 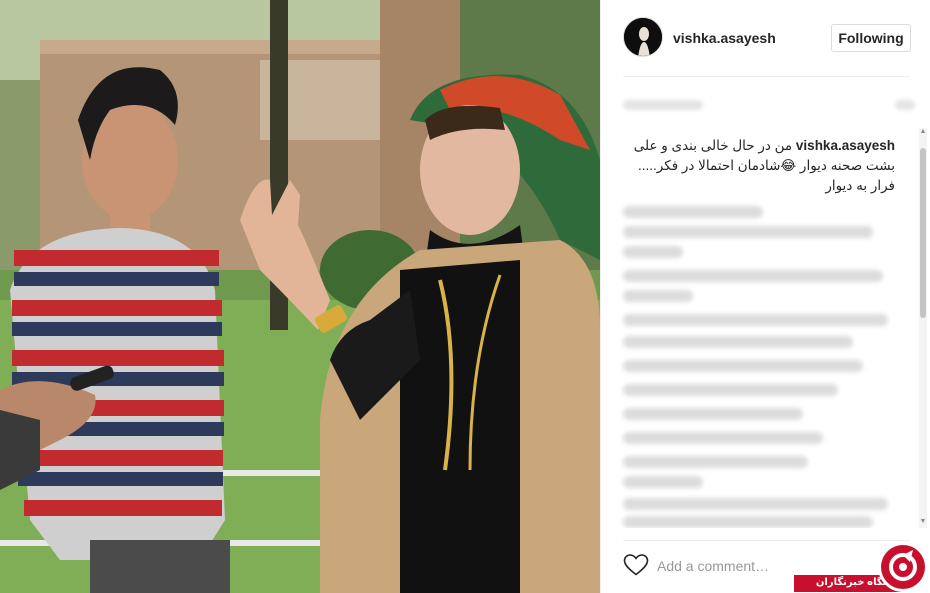 I want to click on avatar-image, so click(x=643, y=37).